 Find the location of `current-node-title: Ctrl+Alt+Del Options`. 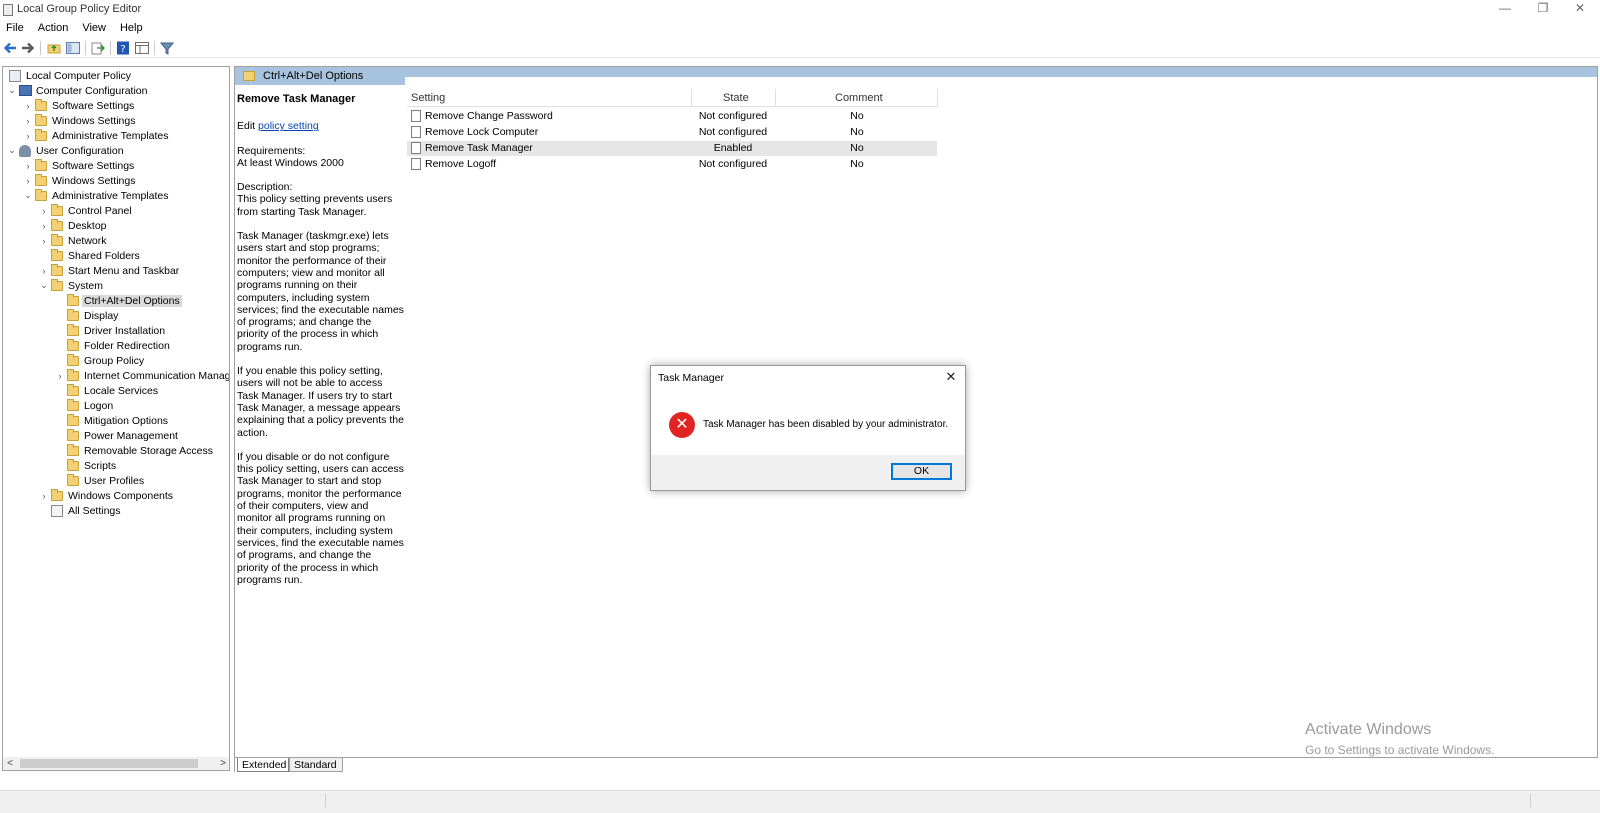

current-node-title: Ctrl+Alt+Del Options is located at coordinates (313, 76).